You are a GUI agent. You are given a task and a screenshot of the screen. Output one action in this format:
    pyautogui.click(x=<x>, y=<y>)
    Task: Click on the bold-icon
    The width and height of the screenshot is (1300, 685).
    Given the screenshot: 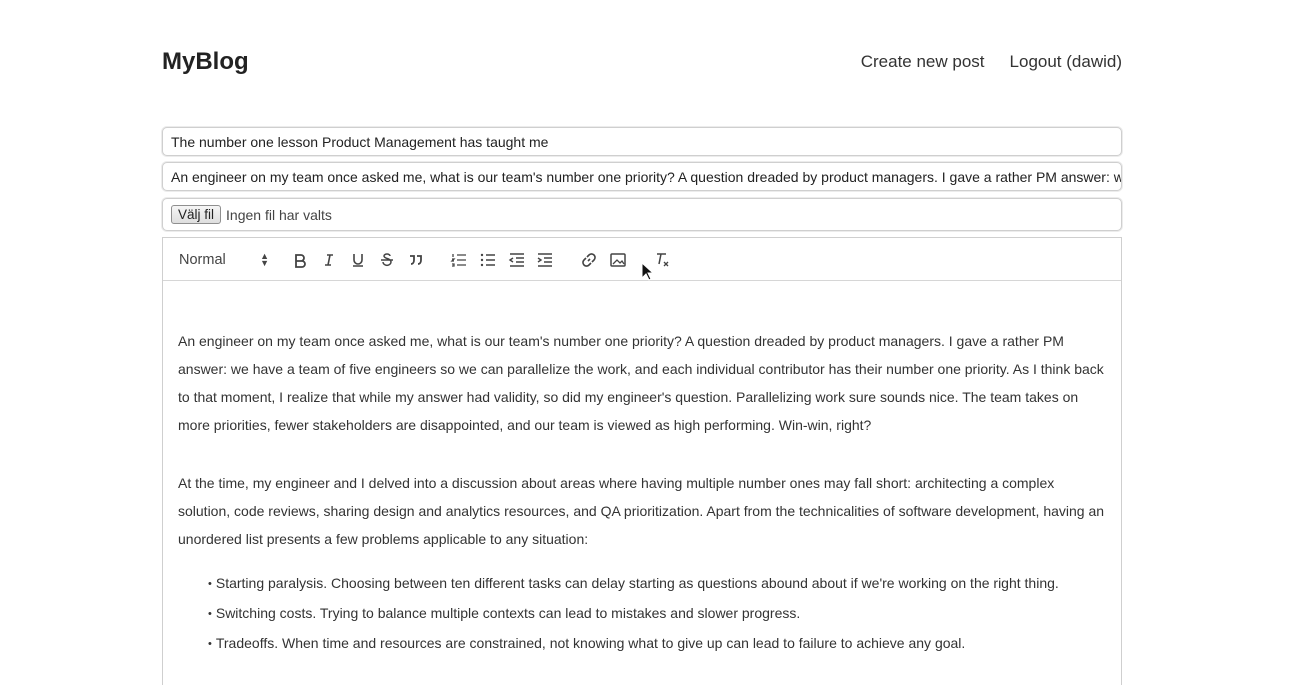 What is the action you would take?
    pyautogui.click(x=300, y=260)
    